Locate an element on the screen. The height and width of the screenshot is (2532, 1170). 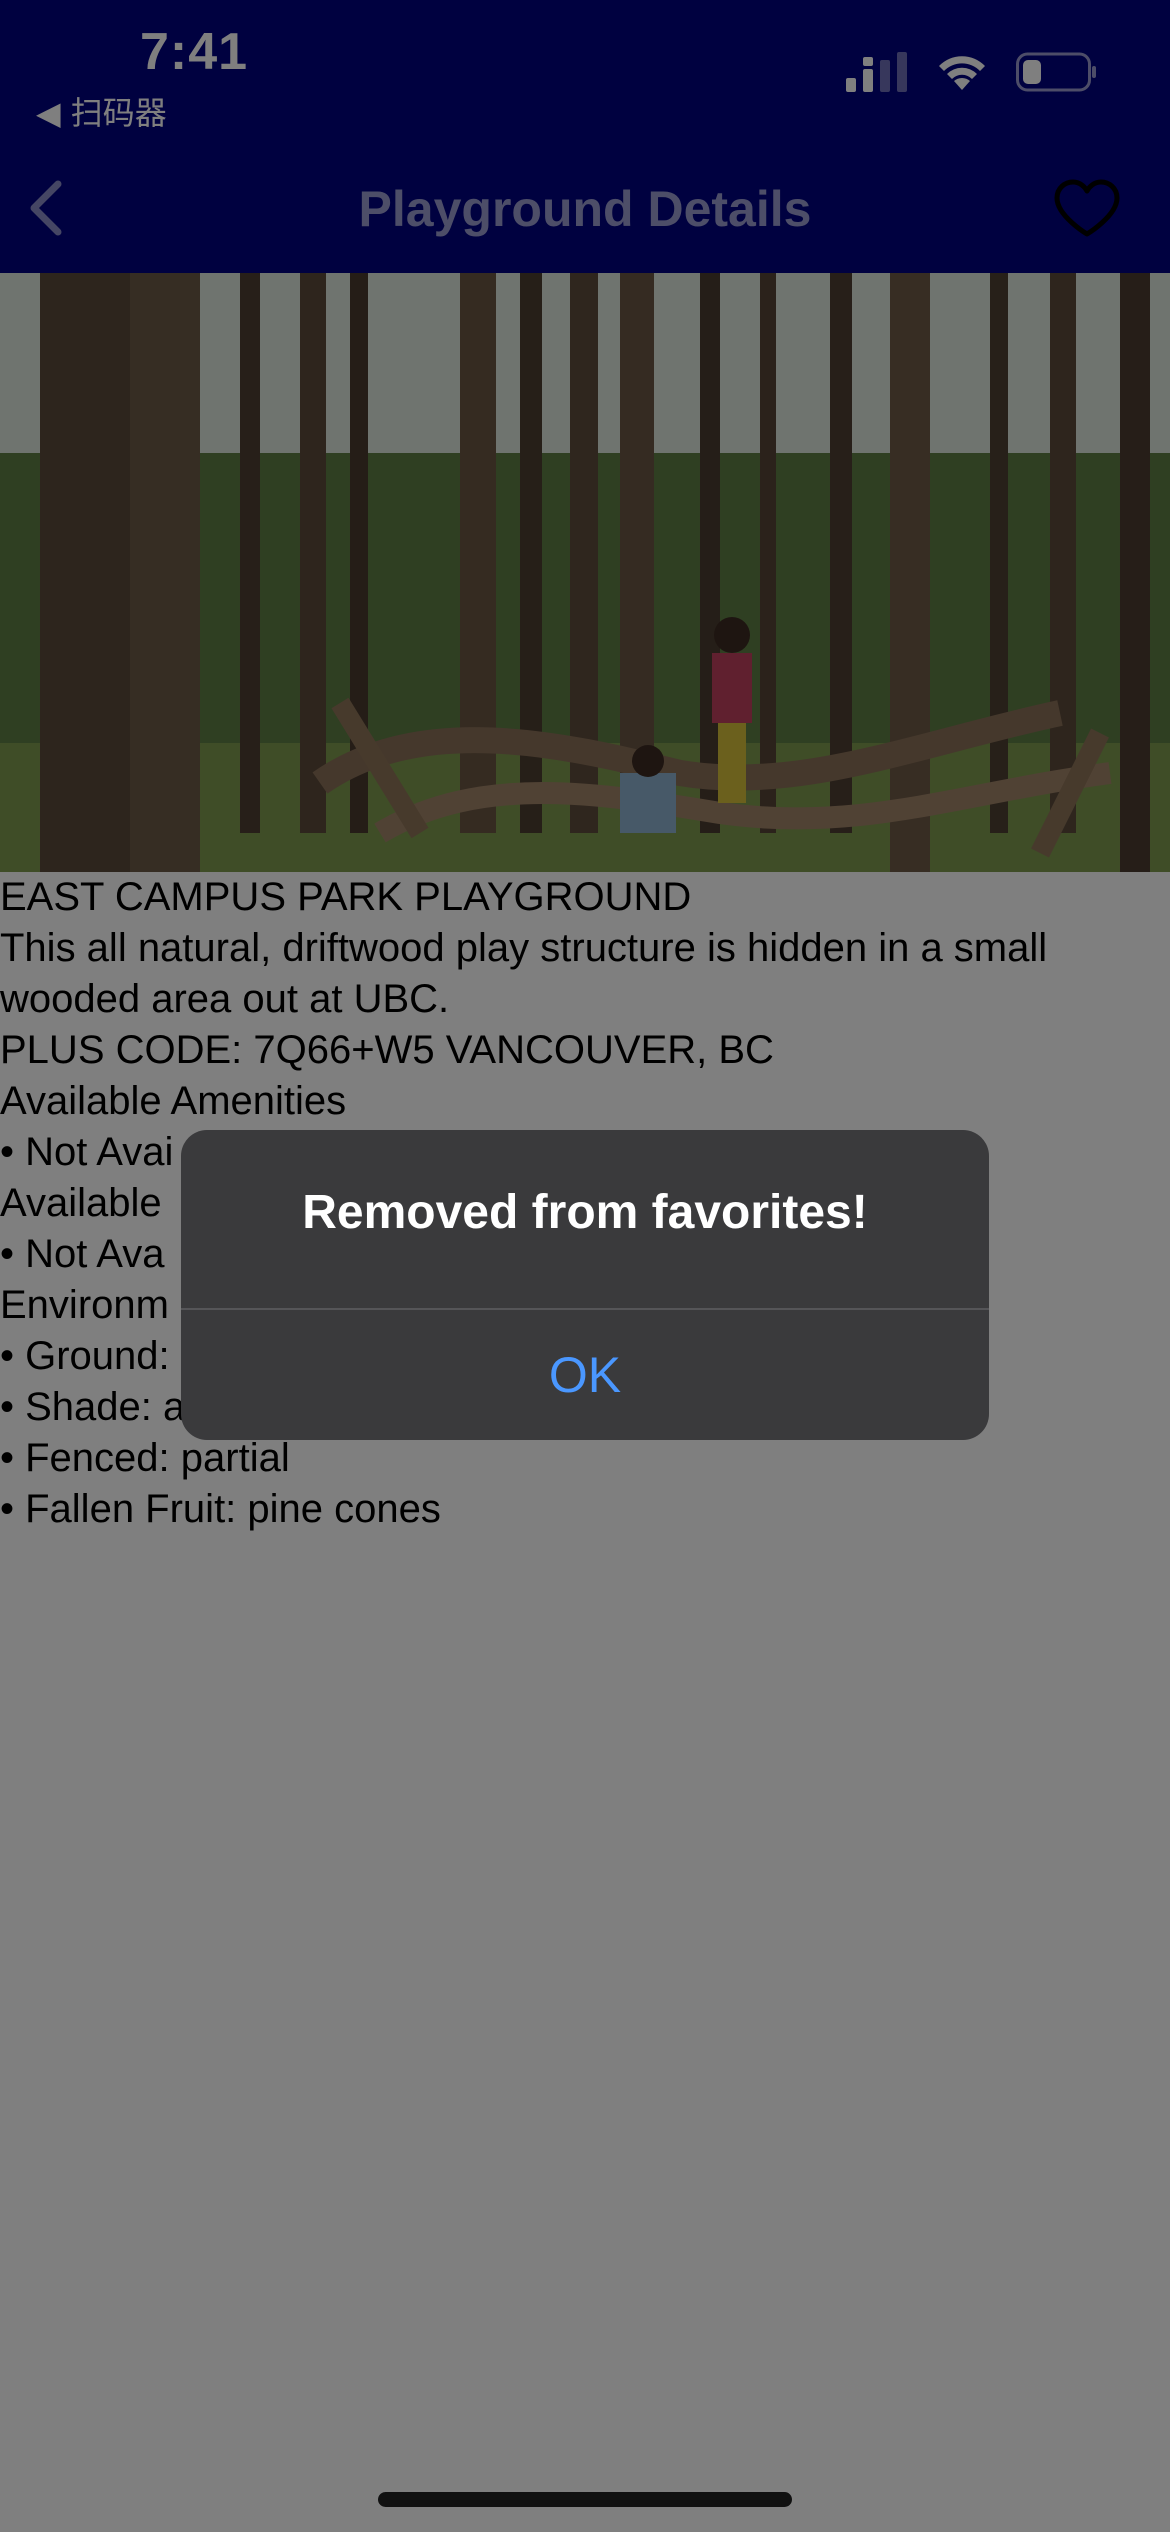
home-indicator is located at coordinates (585, 2499).